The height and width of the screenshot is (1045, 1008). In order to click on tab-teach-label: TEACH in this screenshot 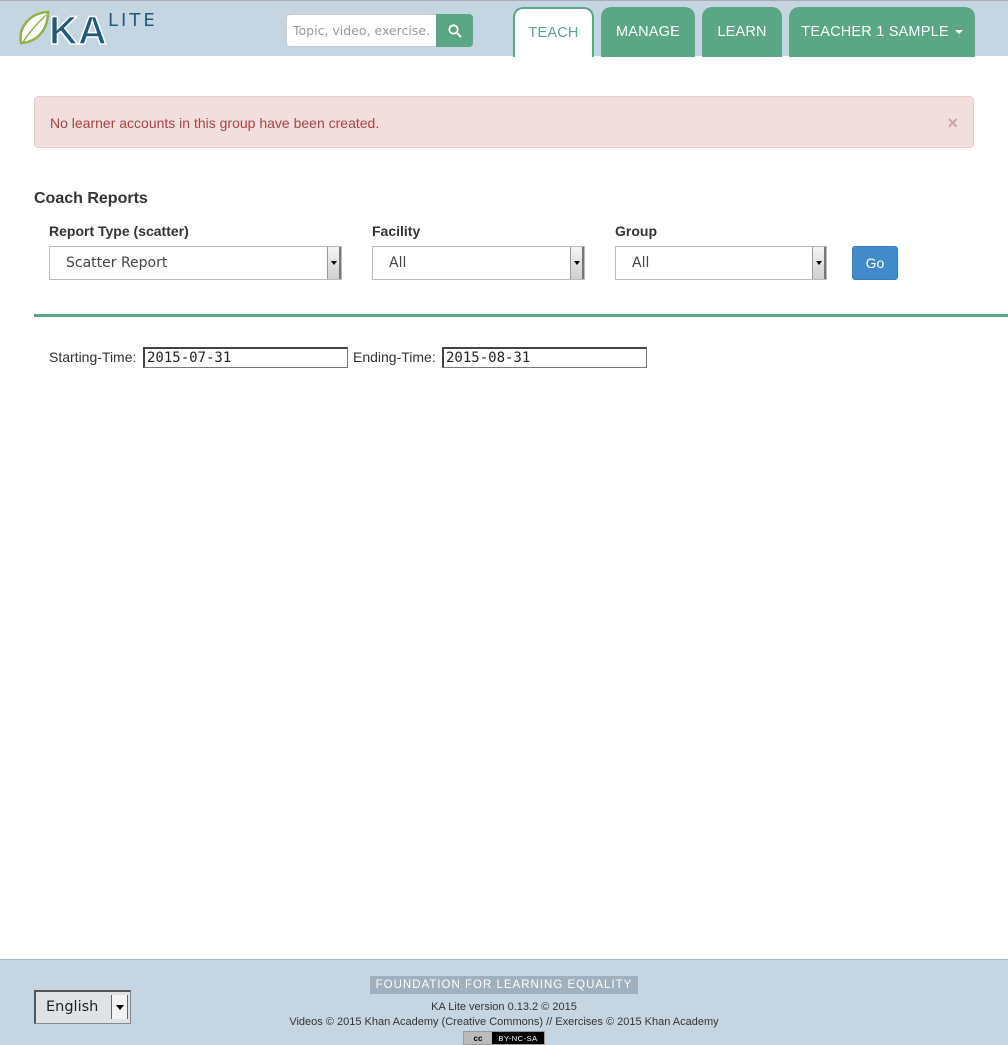, I will do `click(553, 33)`.